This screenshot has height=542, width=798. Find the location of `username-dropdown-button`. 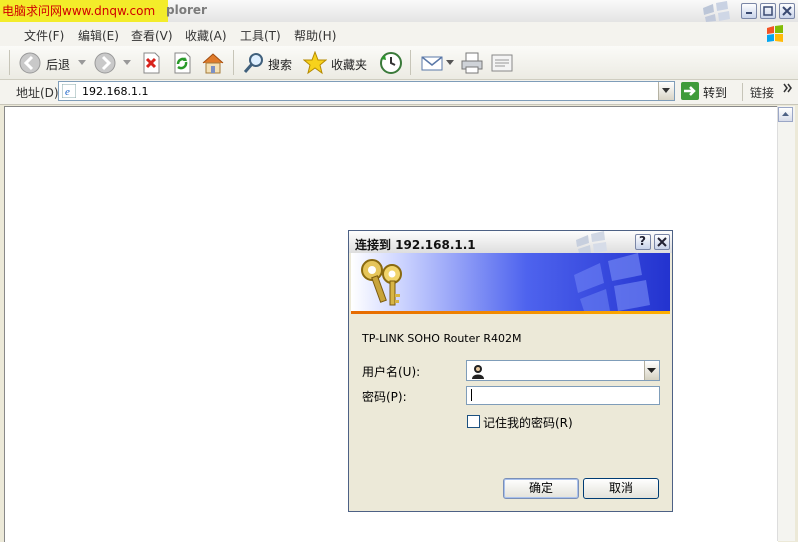

username-dropdown-button is located at coordinates (651, 370).